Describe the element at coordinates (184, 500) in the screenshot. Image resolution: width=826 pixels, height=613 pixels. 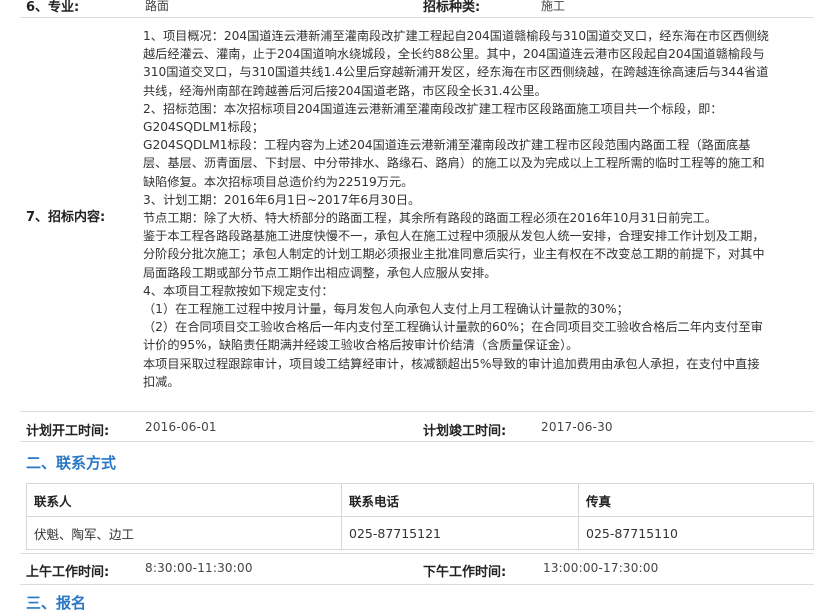
I see `column-header-contact-person: 联系人` at that location.